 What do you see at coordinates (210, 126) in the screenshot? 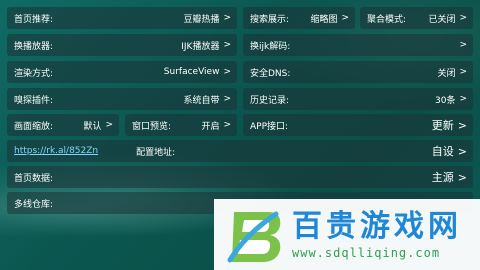
I see `setting-value: 开启` at bounding box center [210, 126].